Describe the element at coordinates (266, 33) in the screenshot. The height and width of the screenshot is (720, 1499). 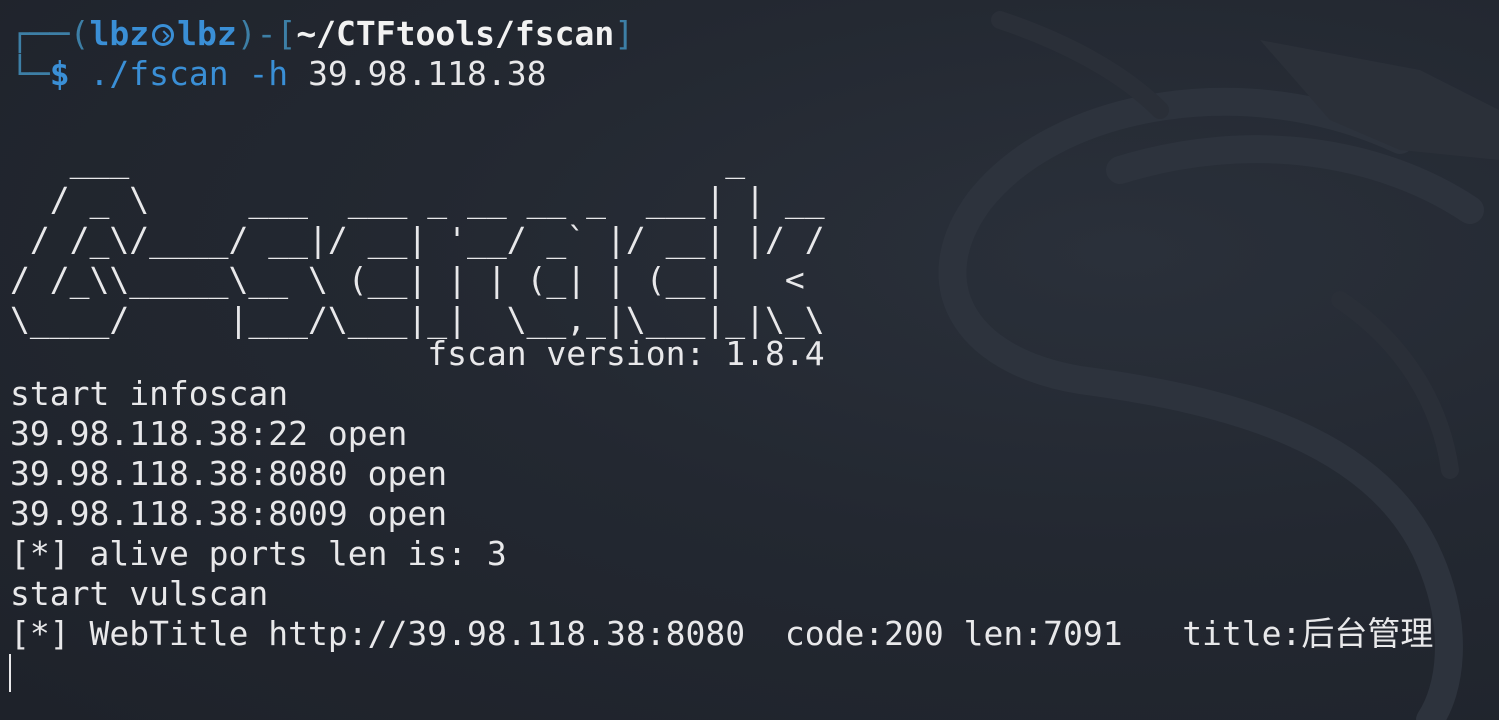
I see `prompt-frame-mid: )-[` at that location.